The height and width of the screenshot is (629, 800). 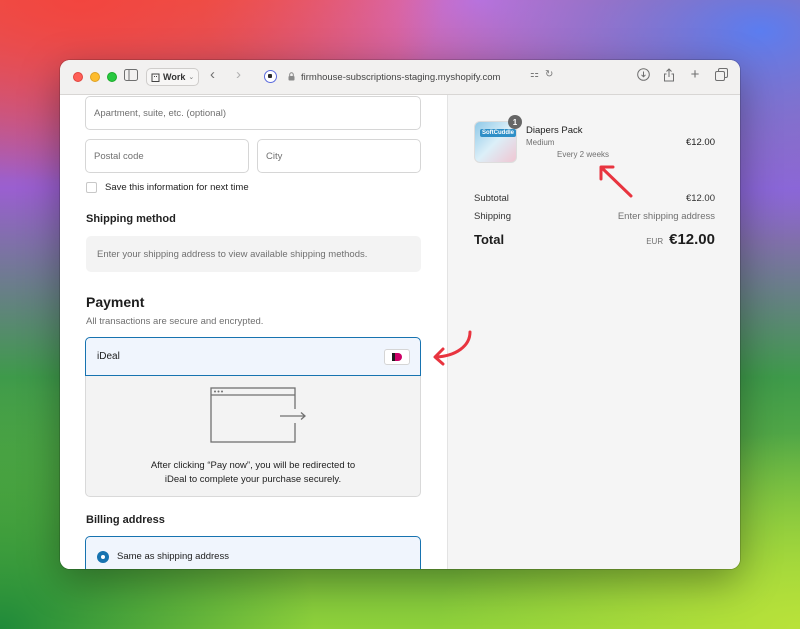 I want to click on product-variant: Medium, so click(x=540, y=142).